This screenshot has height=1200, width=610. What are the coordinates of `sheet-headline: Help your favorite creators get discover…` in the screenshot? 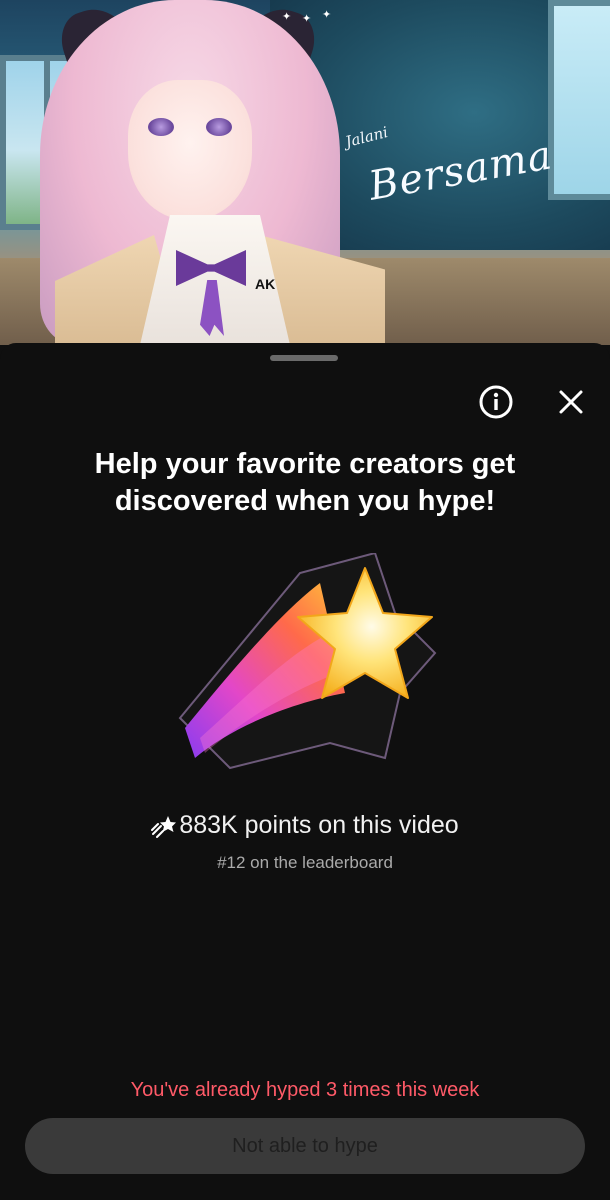 It's located at (305, 482).